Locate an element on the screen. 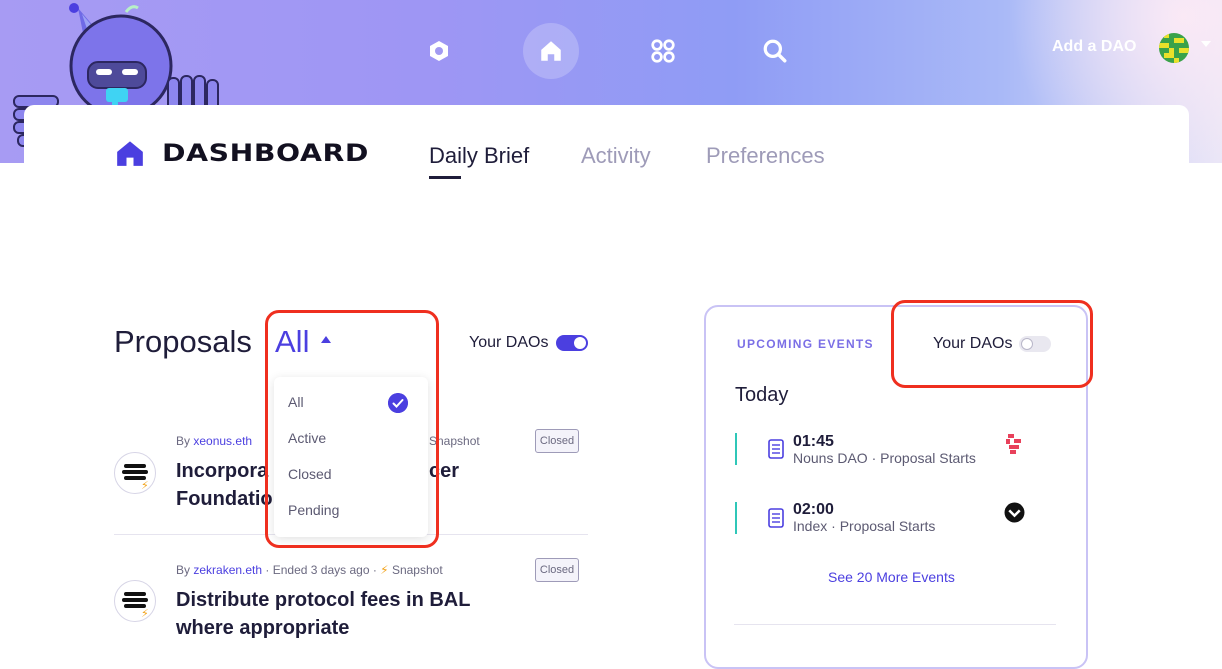 This screenshot has height=669, width=1222. ended-text: · Ended 3 days ago · is located at coordinates (321, 570).